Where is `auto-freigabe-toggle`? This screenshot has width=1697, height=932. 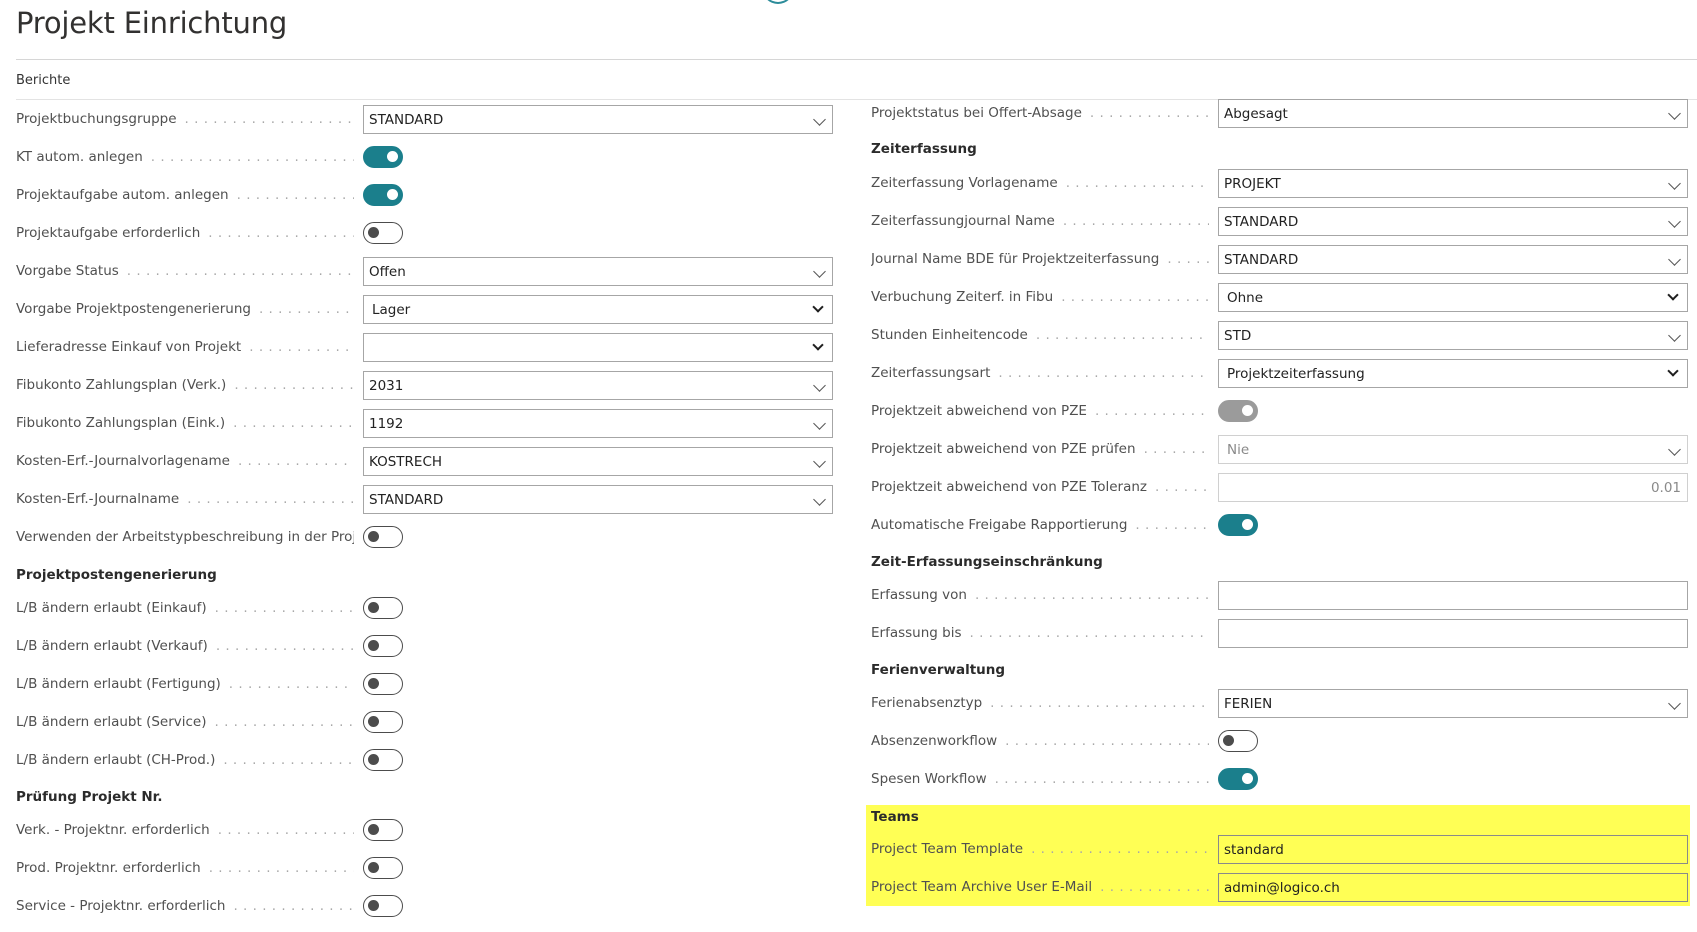
auto-freigabe-toggle is located at coordinates (1238, 525).